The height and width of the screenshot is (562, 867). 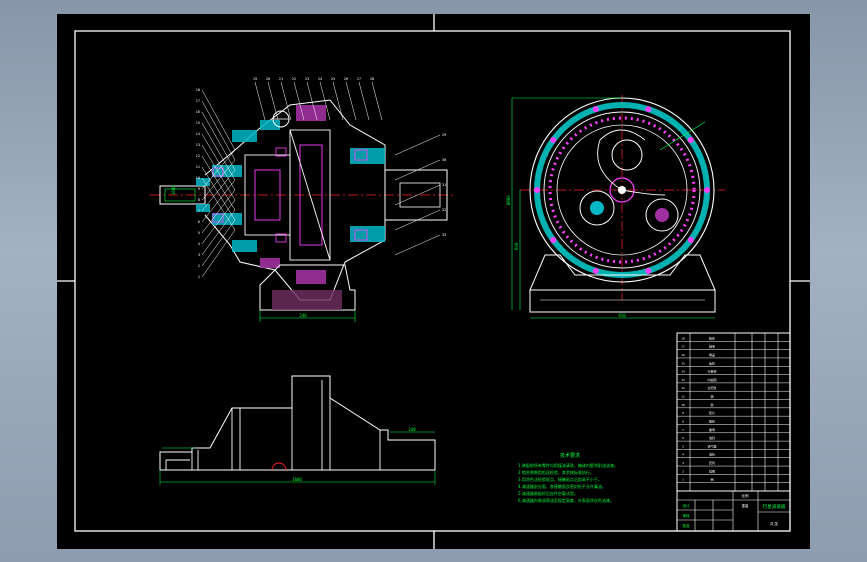 What do you see at coordinates (683, 347) in the screenshot?
I see `bom-index: 17` at bounding box center [683, 347].